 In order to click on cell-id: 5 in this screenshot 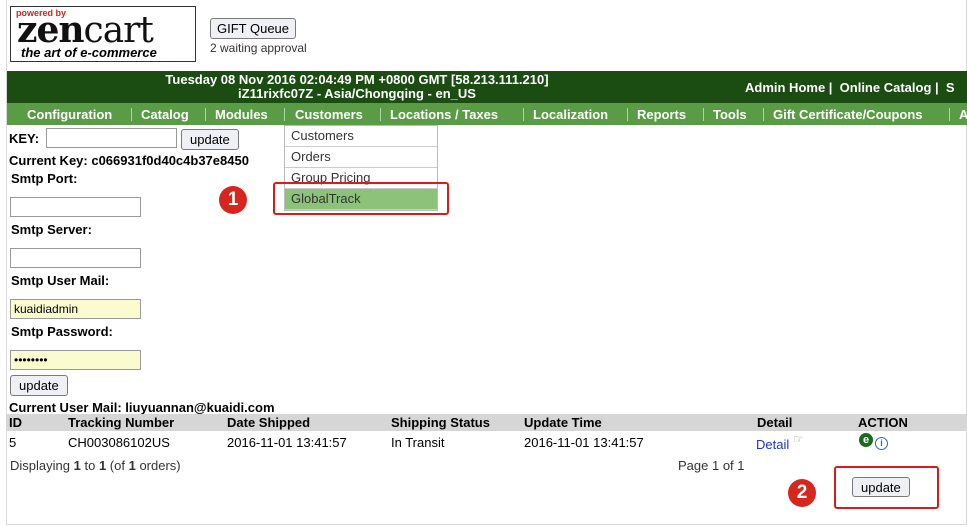, I will do `click(13, 442)`.